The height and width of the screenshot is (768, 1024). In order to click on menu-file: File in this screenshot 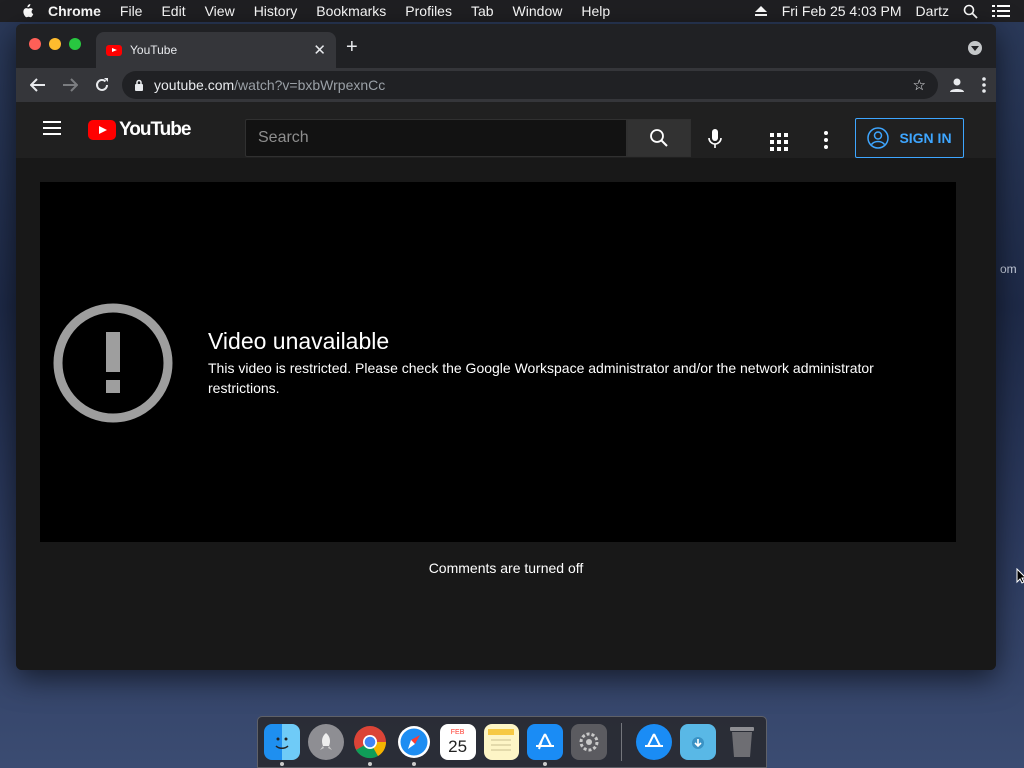, I will do `click(131, 11)`.